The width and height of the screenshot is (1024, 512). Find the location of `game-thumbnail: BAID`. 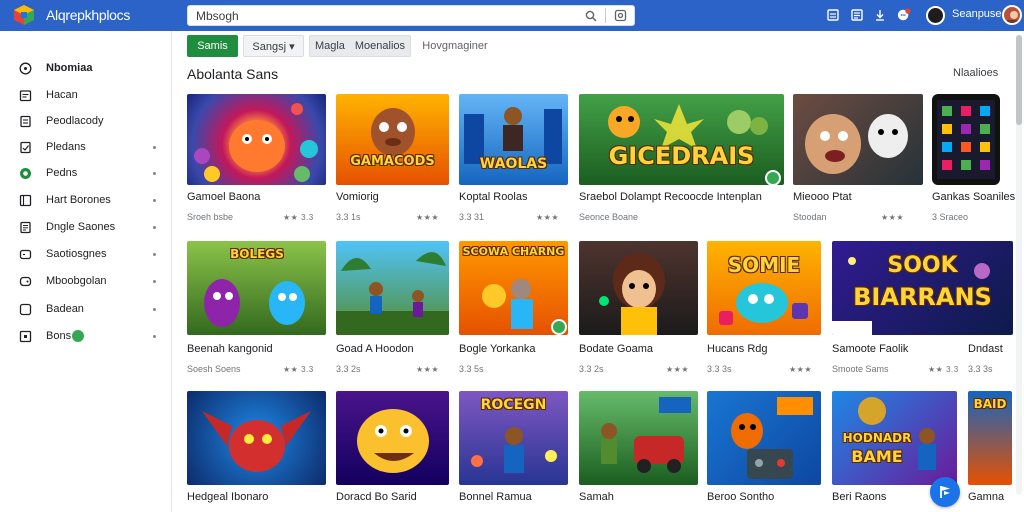

game-thumbnail: BAID is located at coordinates (990, 438).